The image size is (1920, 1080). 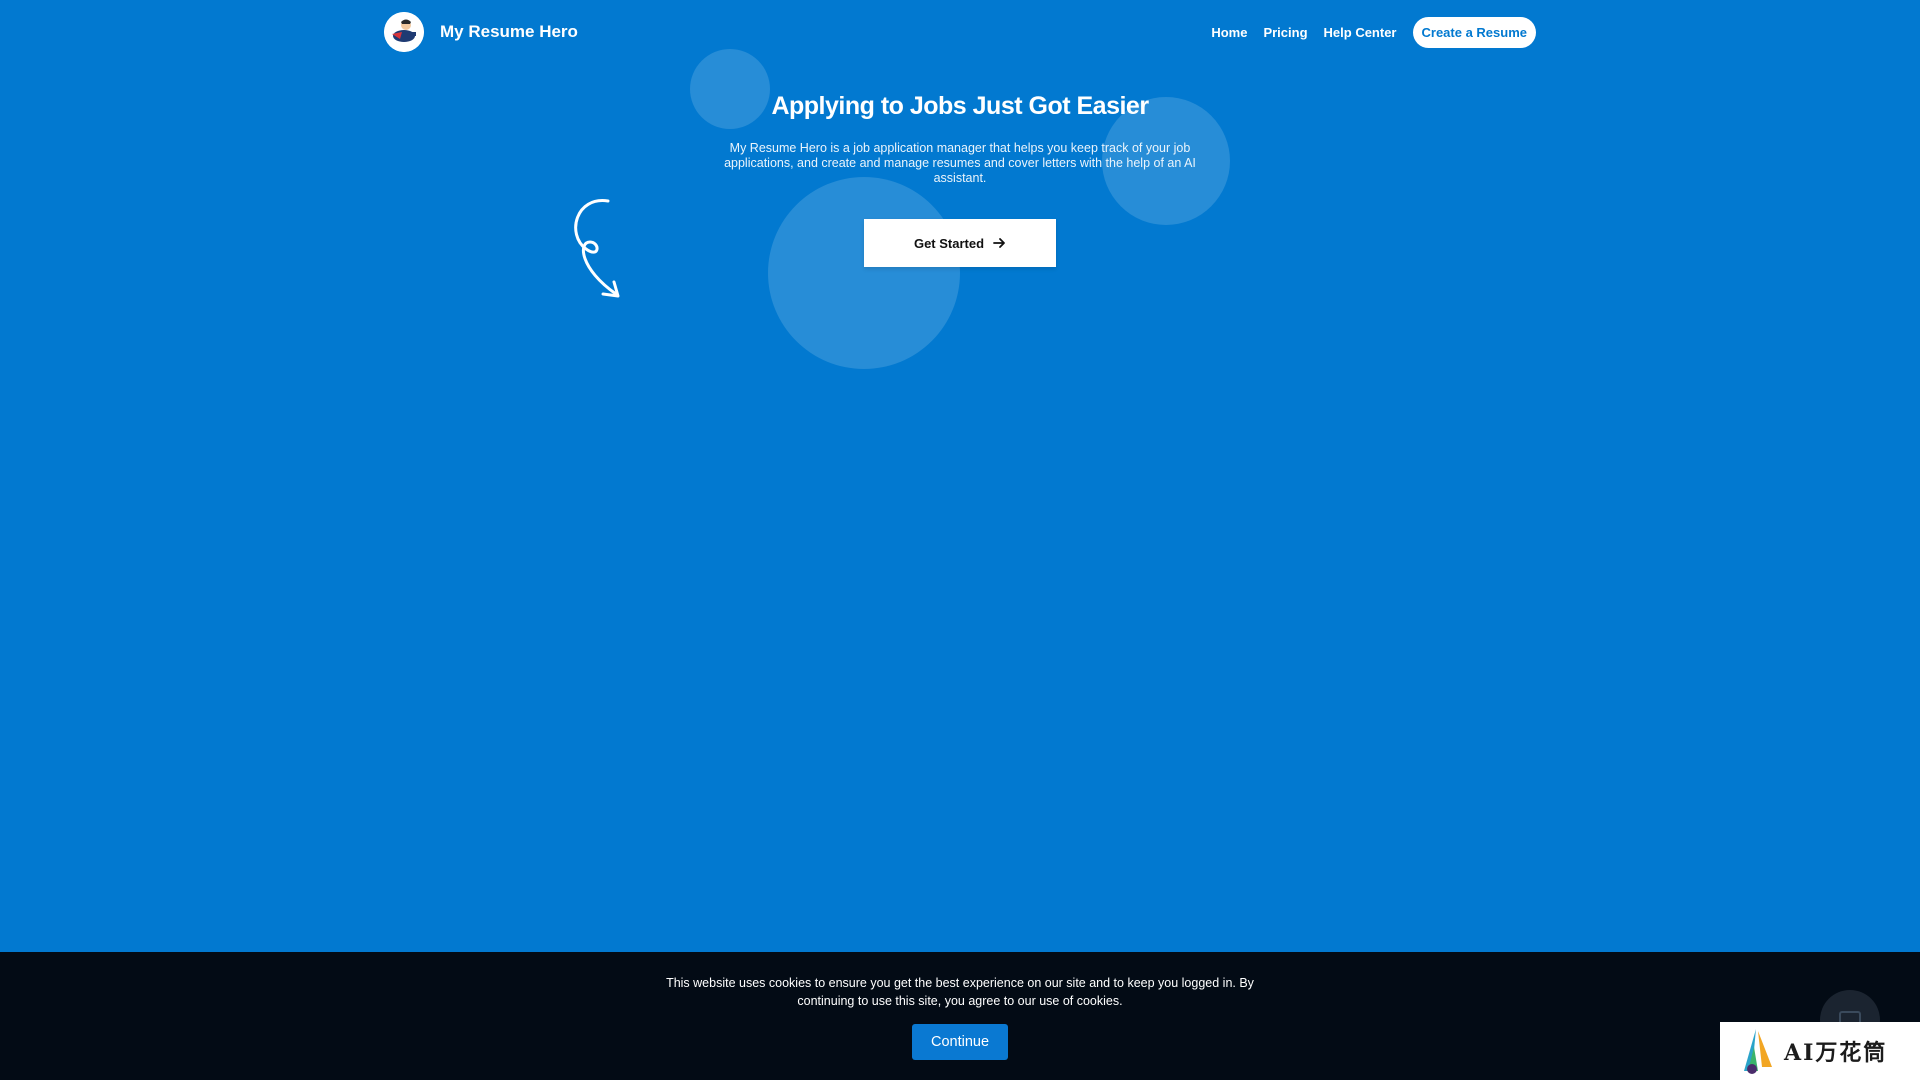 I want to click on nav-pricing-link: Pricing, so click(x=1285, y=32).